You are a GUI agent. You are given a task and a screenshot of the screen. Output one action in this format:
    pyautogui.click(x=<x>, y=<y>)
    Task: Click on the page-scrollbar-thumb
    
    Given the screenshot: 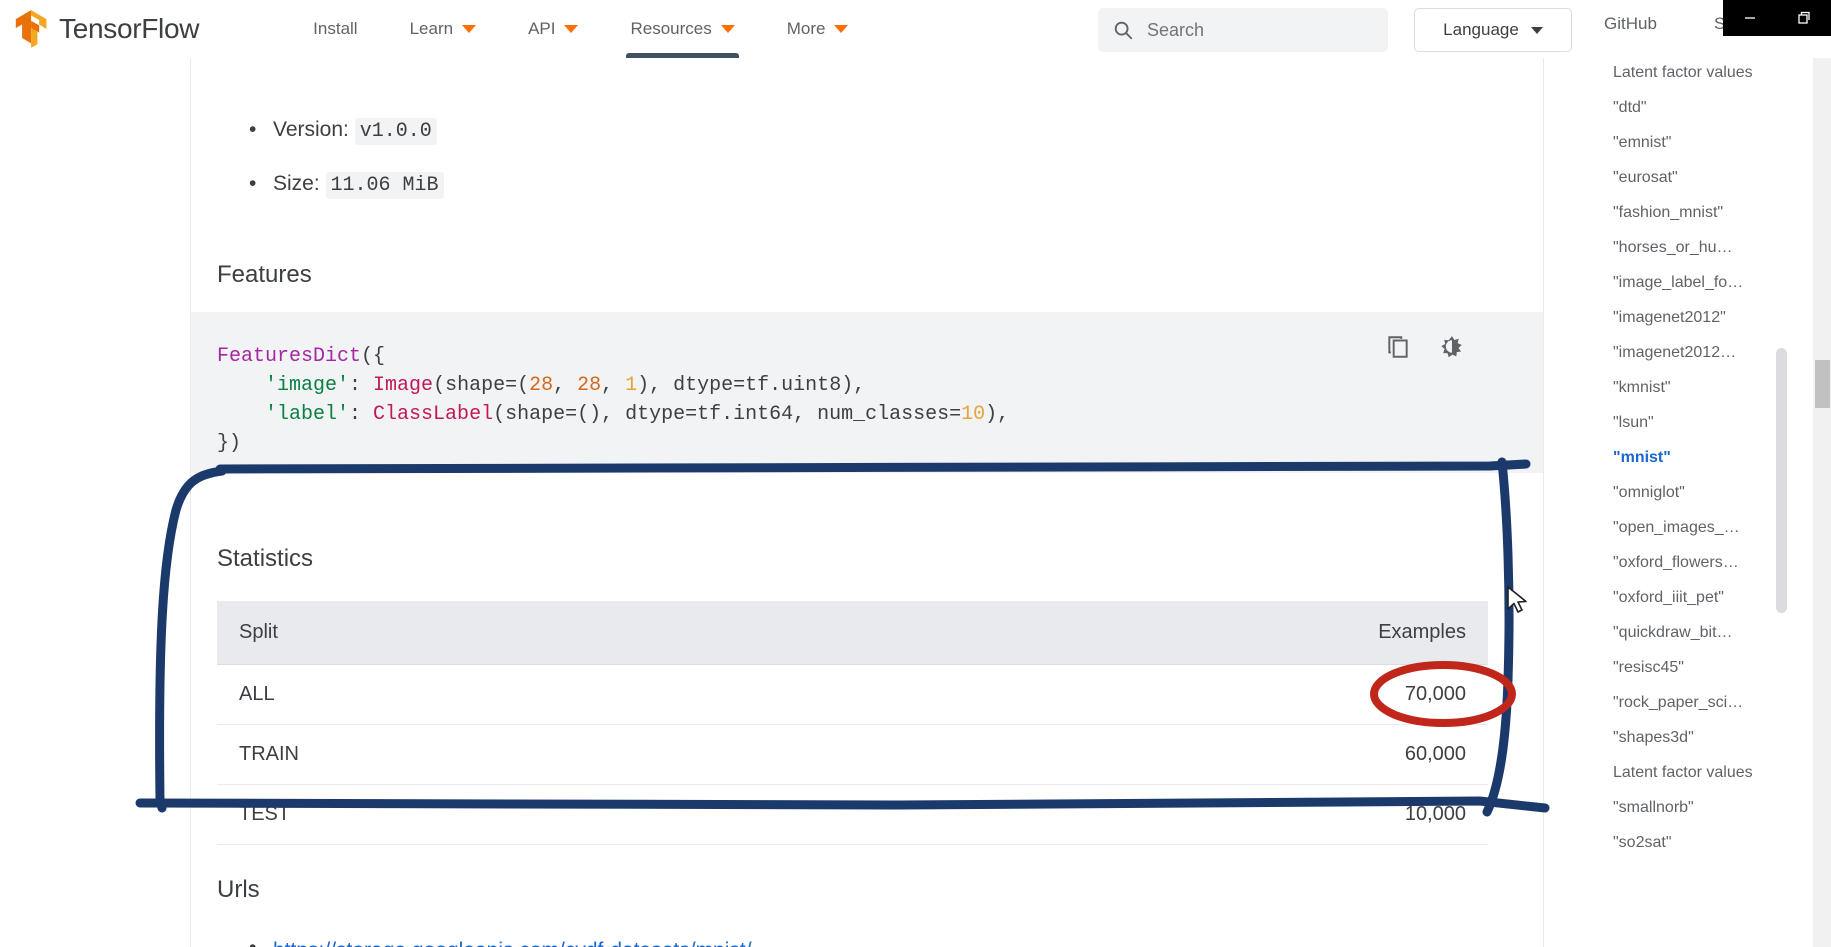 What is the action you would take?
    pyautogui.click(x=1822, y=384)
    